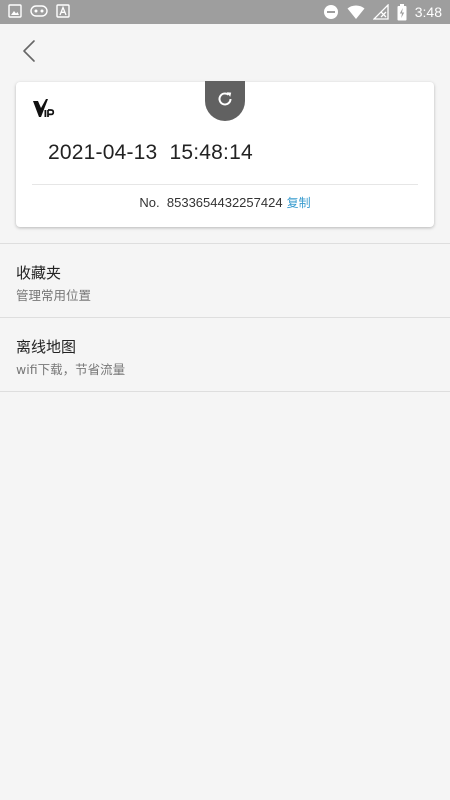 This screenshot has width=450, height=800. What do you see at coordinates (63, 11) in the screenshot?
I see `app-font-icon` at bounding box center [63, 11].